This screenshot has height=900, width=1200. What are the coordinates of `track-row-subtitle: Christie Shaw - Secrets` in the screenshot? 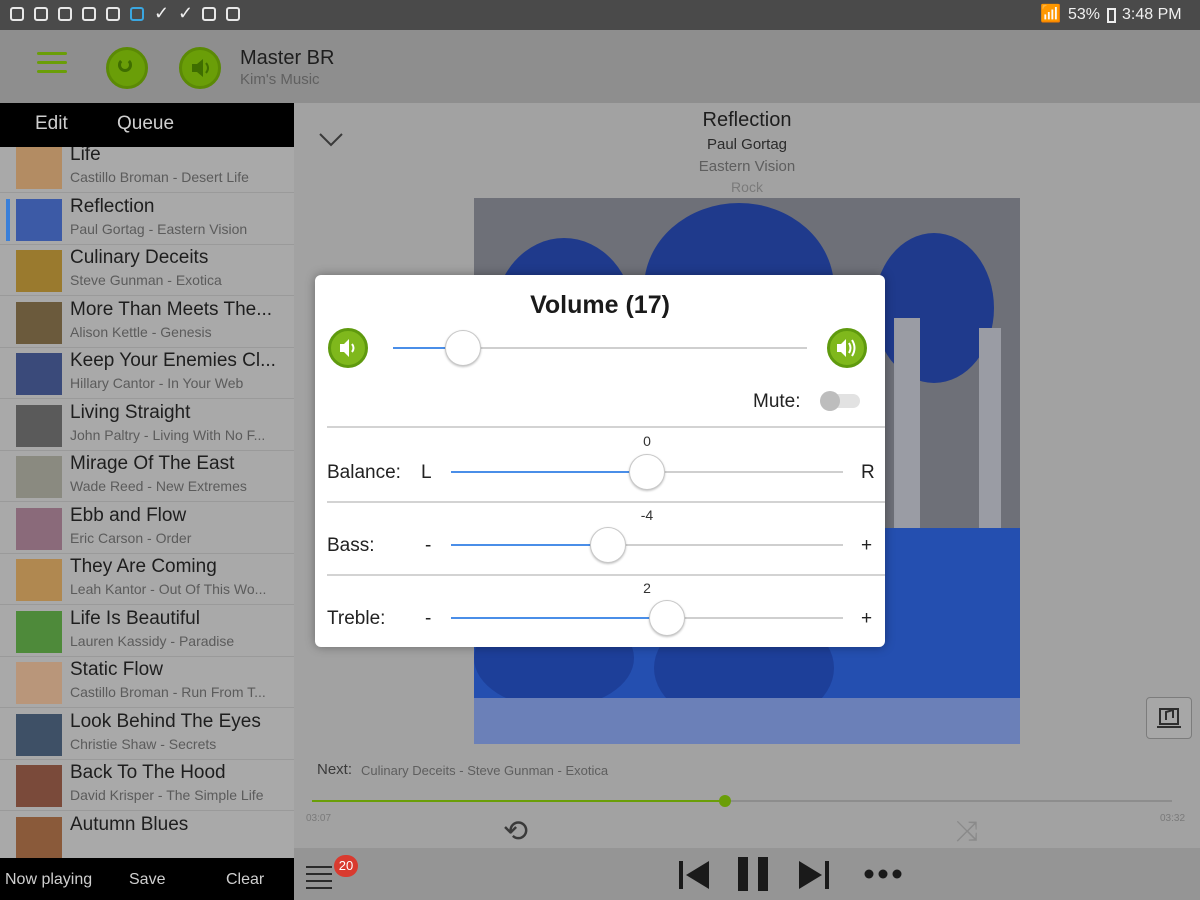 It's located at (143, 743).